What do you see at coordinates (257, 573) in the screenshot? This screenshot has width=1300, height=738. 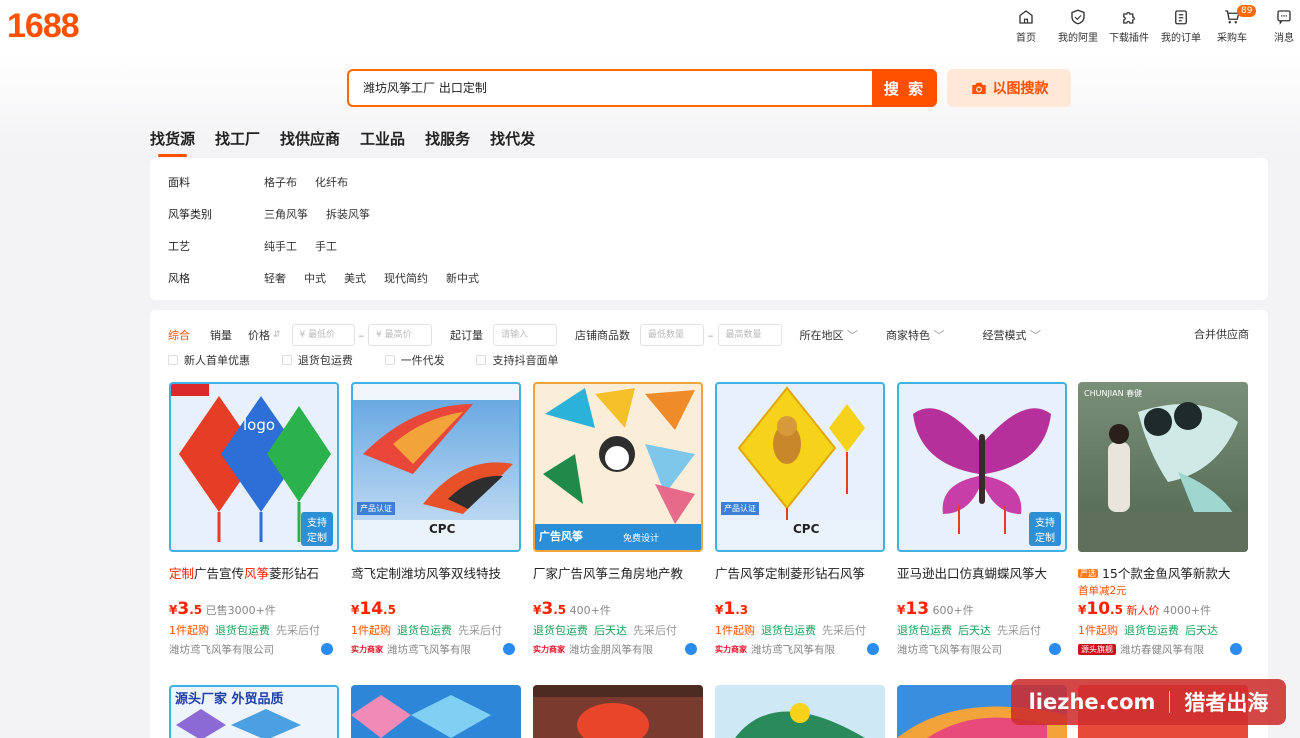 I see `title-highlight: 风筝` at bounding box center [257, 573].